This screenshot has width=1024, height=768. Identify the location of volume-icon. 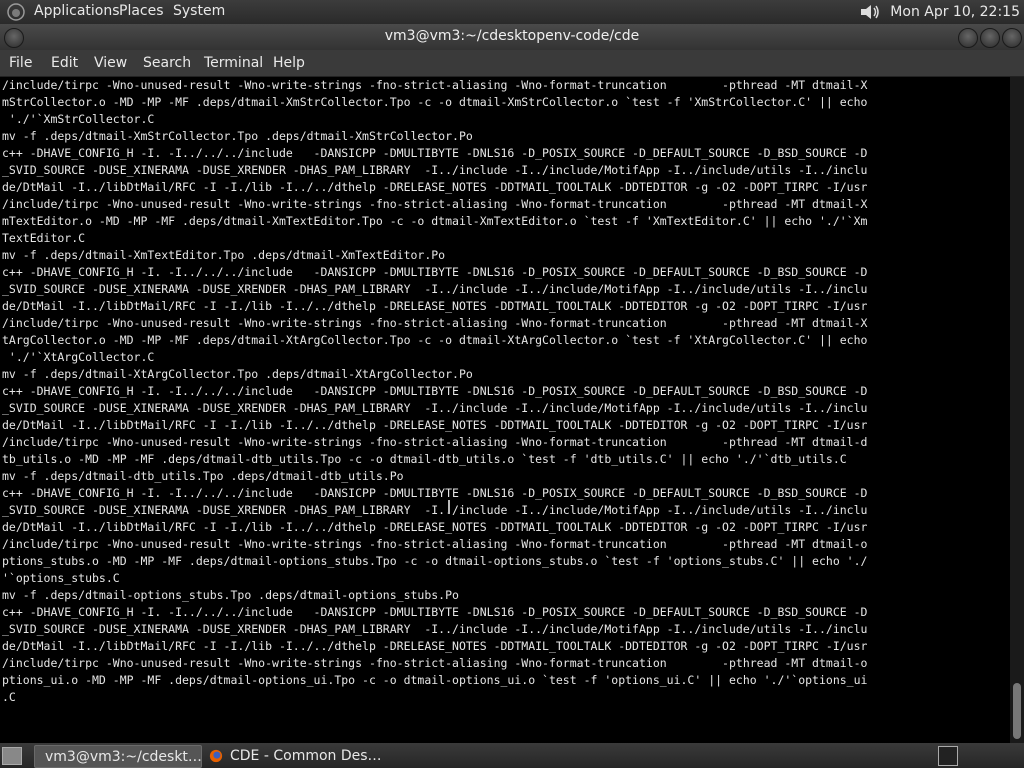
(870, 12).